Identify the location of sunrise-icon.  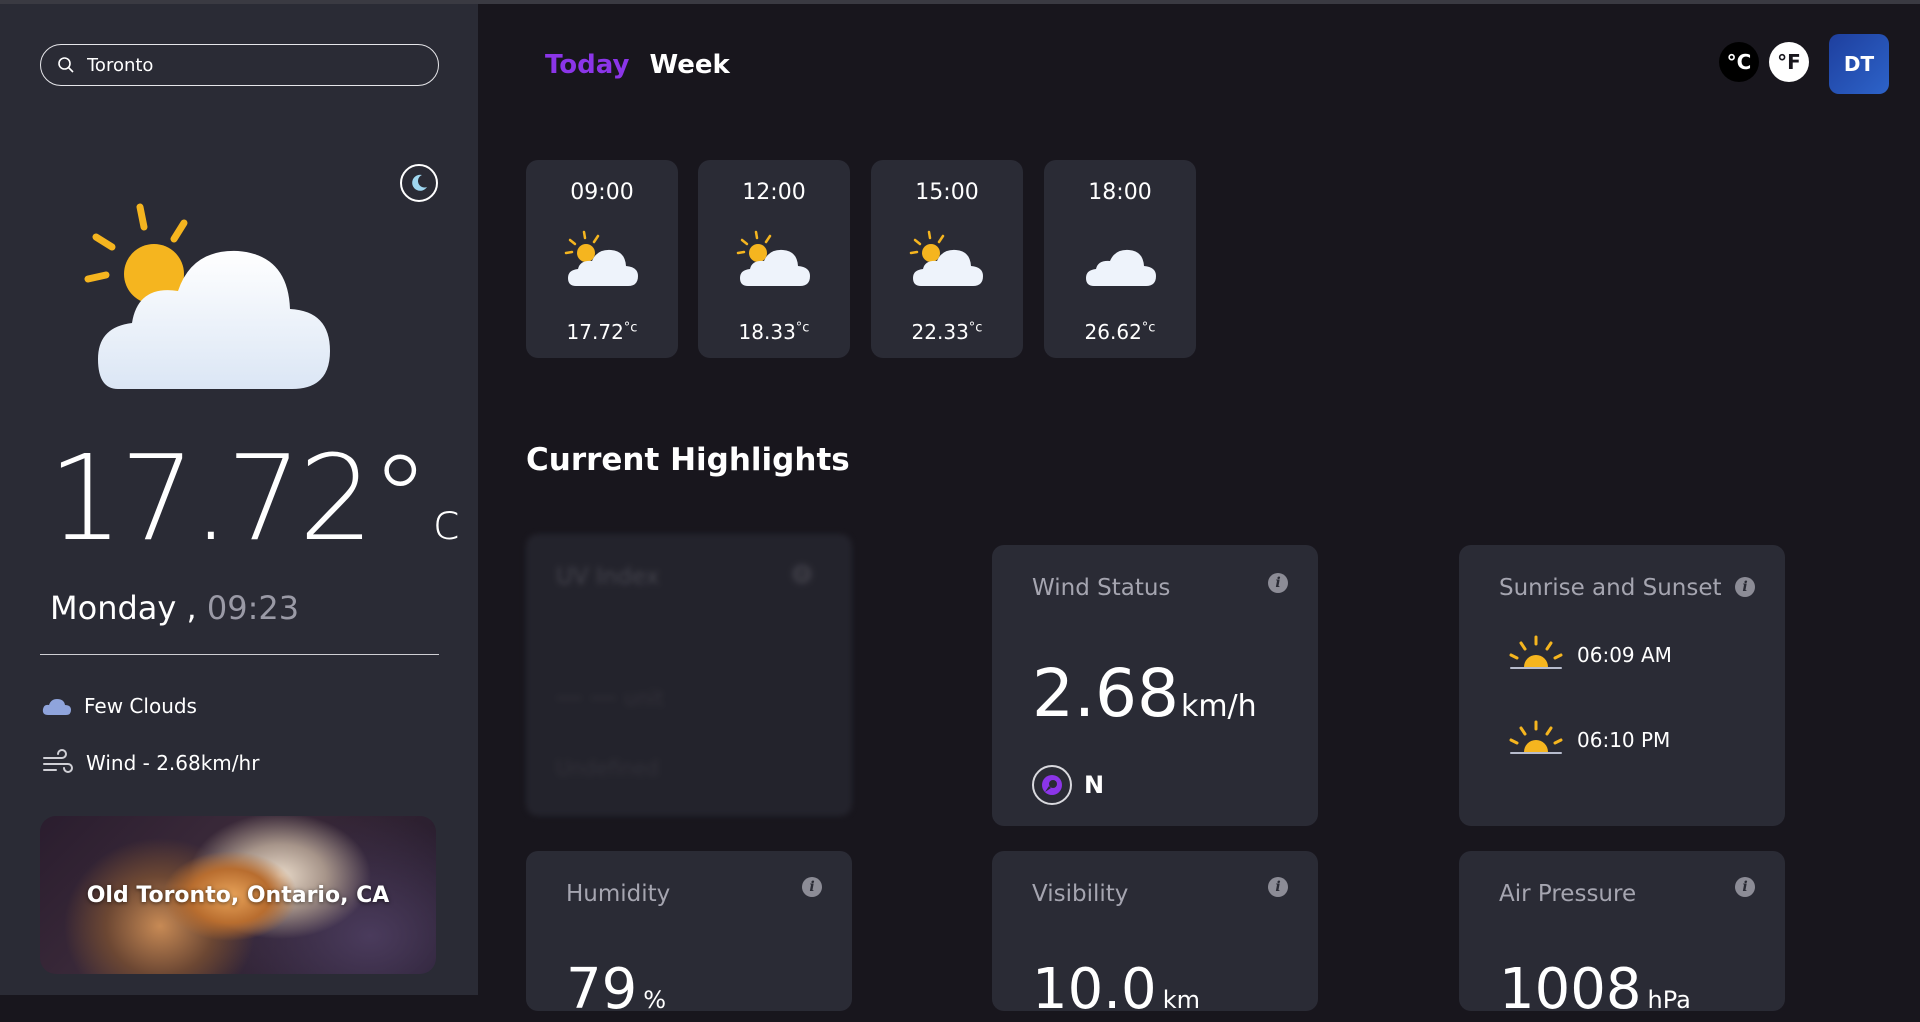
(1536, 652).